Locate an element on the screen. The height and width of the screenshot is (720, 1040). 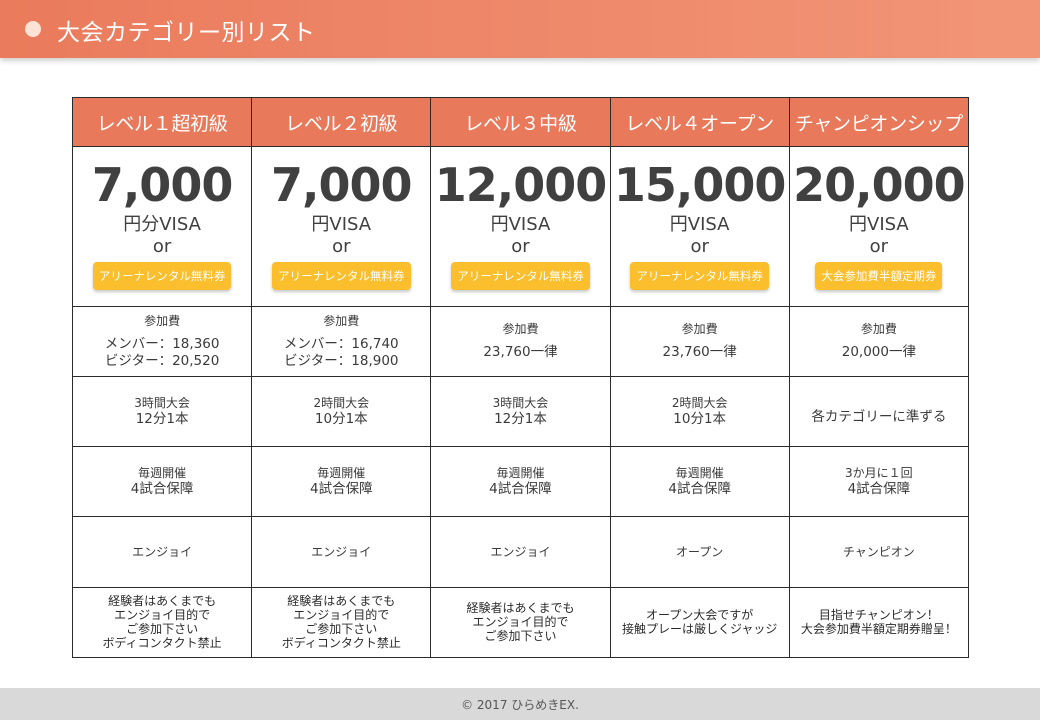
column-header-level3: レベル３中級 is located at coordinates (520, 122).